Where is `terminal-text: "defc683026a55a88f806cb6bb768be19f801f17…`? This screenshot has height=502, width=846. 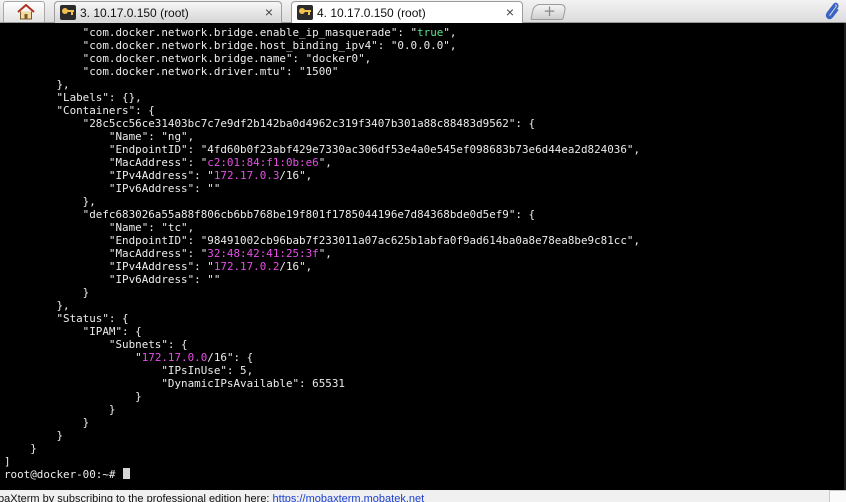
terminal-text: "defc683026a55a88f806cb6bb768be19f801f17… is located at coordinates (270, 214).